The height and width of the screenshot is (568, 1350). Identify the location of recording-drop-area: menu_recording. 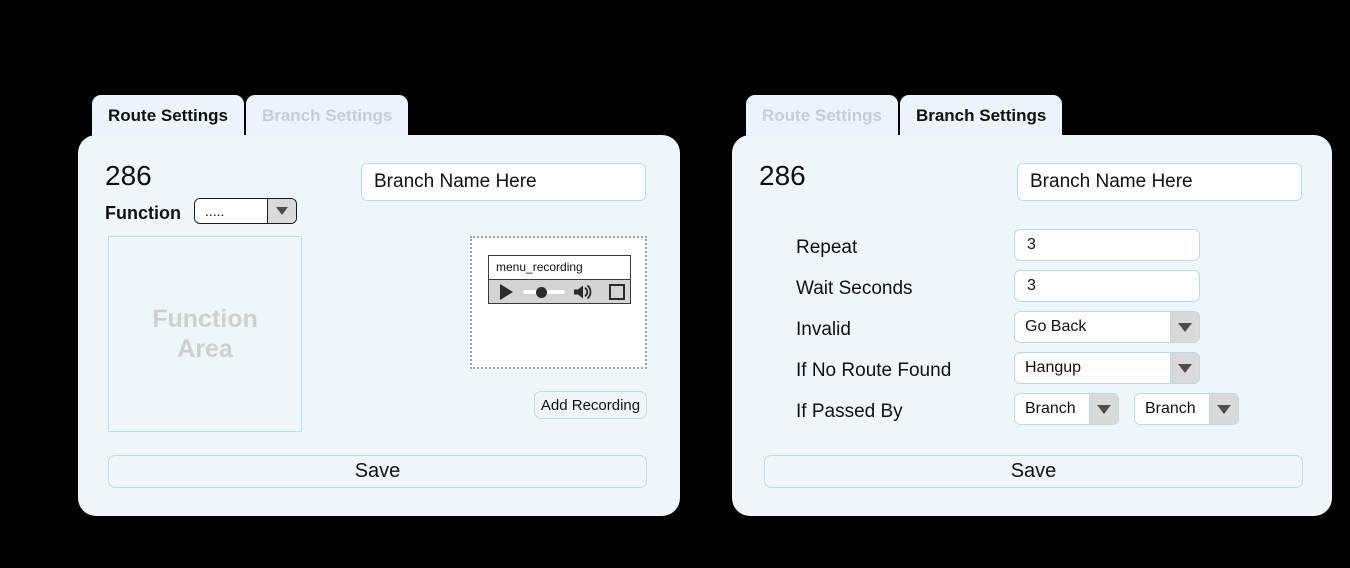
(558, 302).